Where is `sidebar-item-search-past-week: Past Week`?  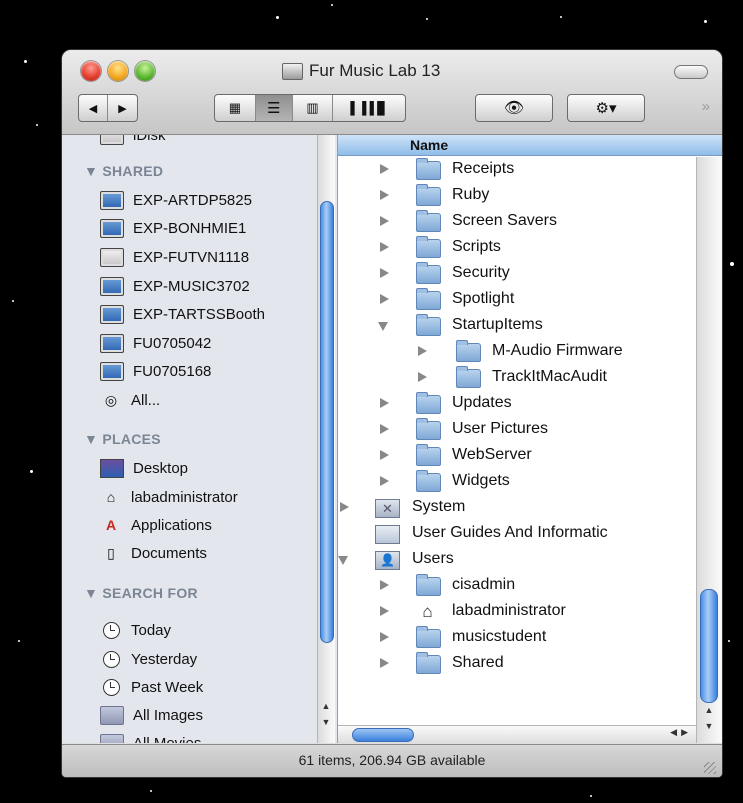
sidebar-item-search-past-week: Past Week is located at coordinates (151, 687).